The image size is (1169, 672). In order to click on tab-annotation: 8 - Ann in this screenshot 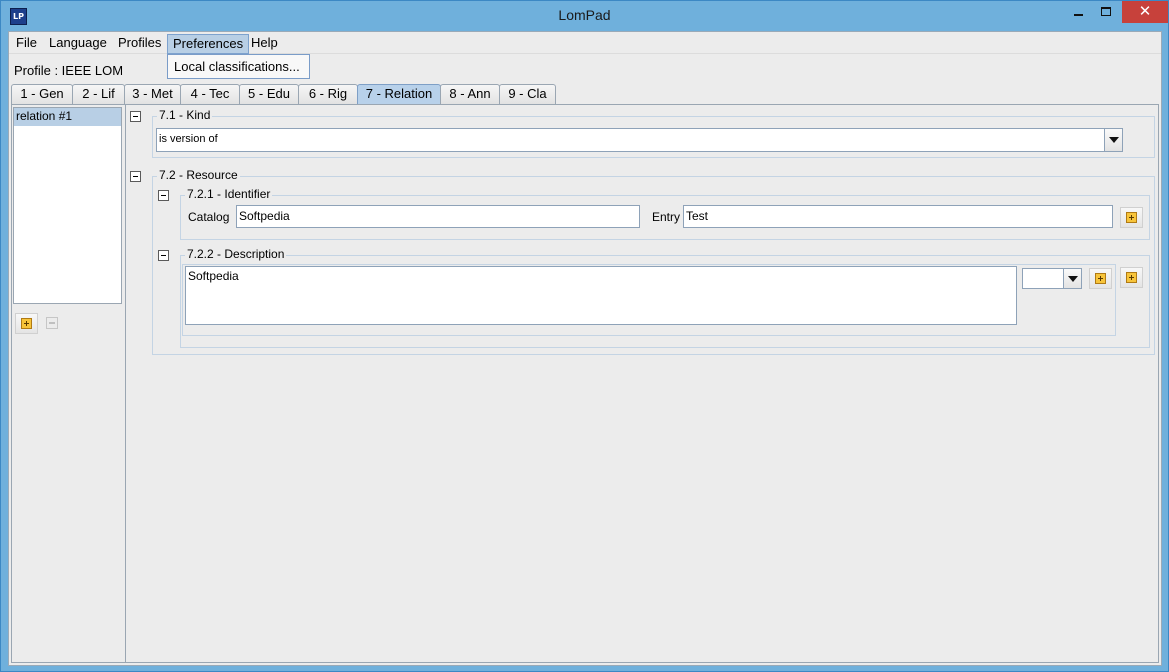, I will do `click(470, 94)`.